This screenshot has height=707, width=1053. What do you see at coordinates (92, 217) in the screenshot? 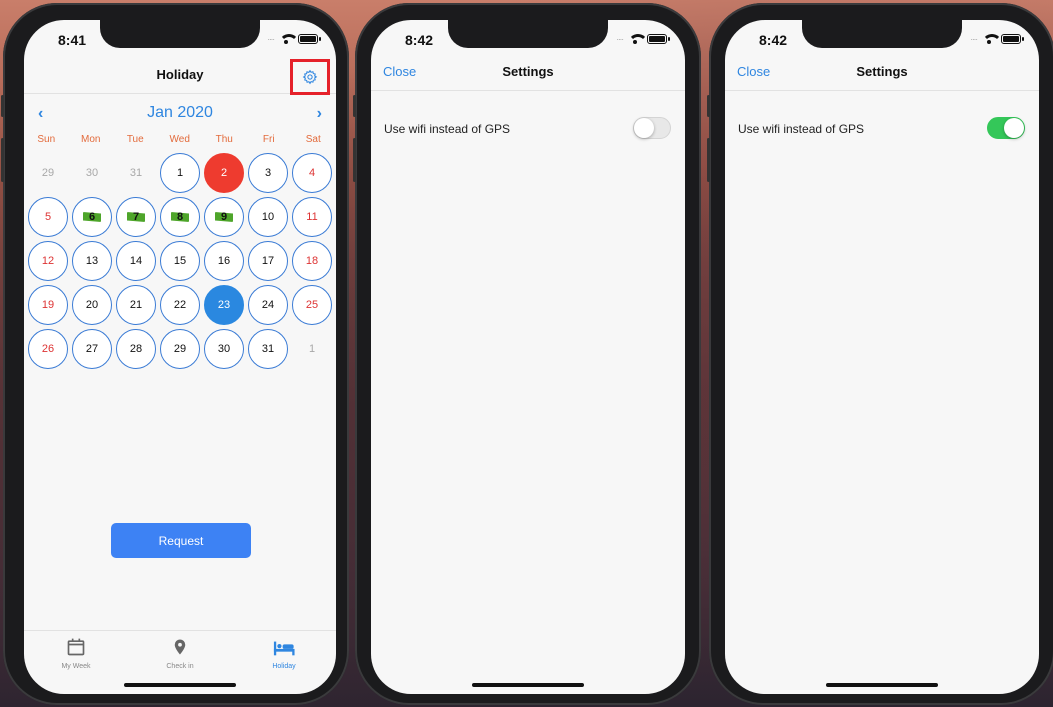
I see `calendar-day-holiday: 6` at bounding box center [92, 217].